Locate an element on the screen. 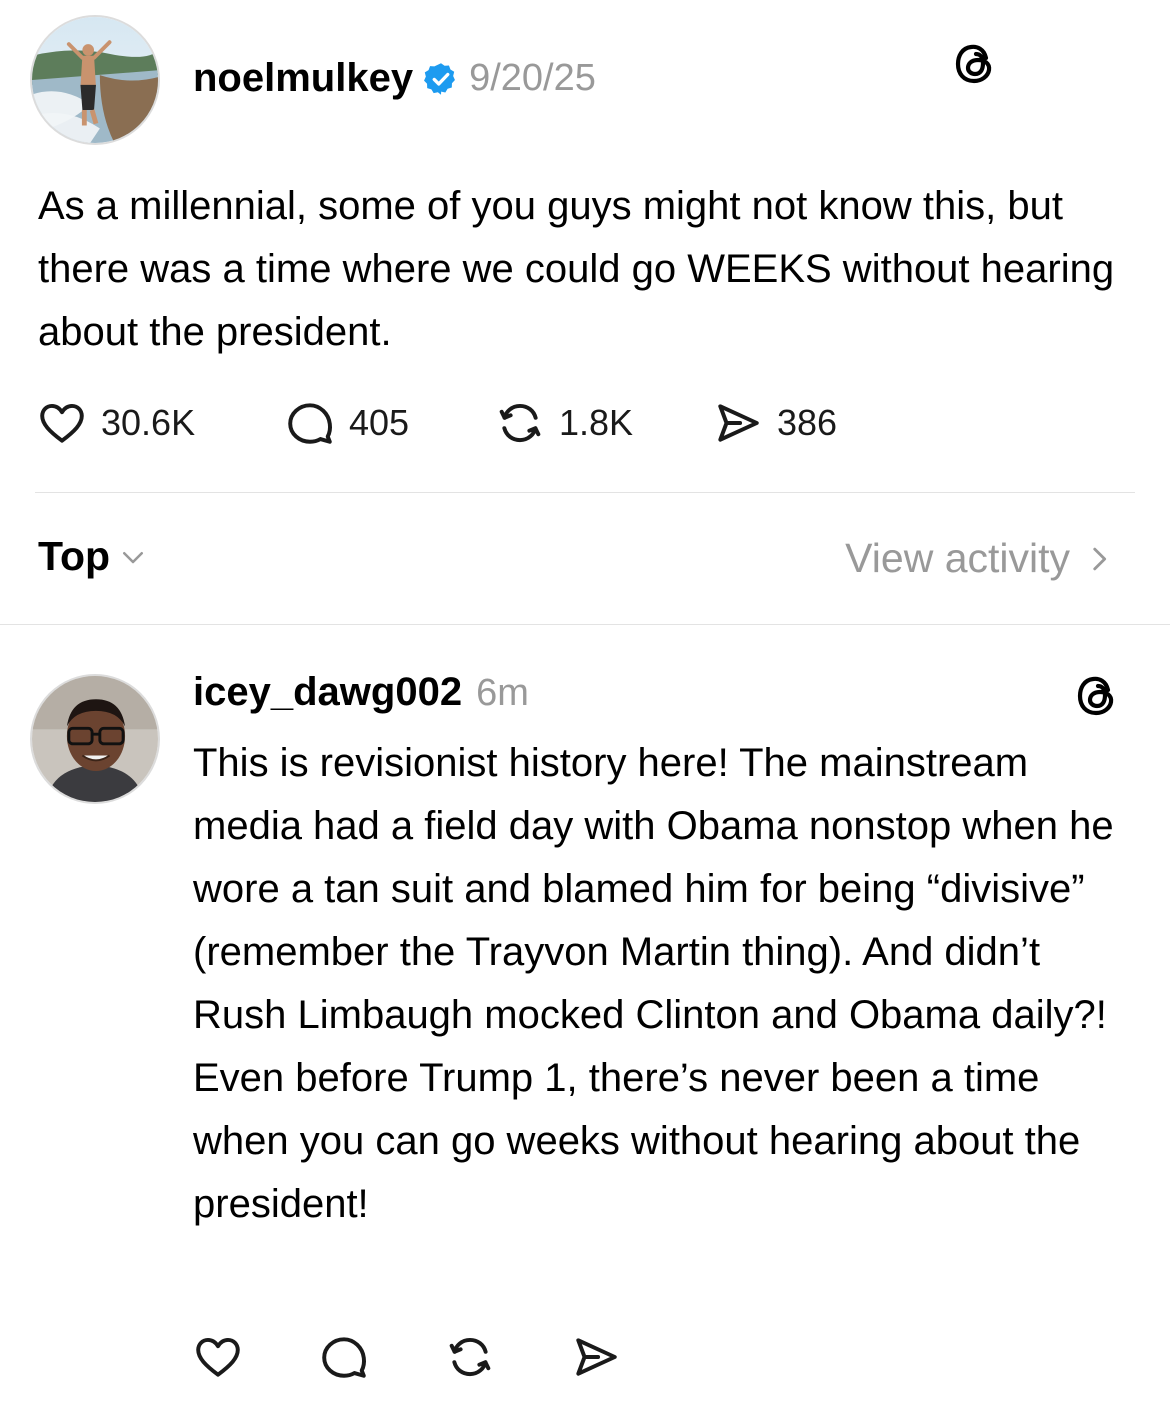 The height and width of the screenshot is (1422, 1170). share-count: 386 is located at coordinates (807, 422).